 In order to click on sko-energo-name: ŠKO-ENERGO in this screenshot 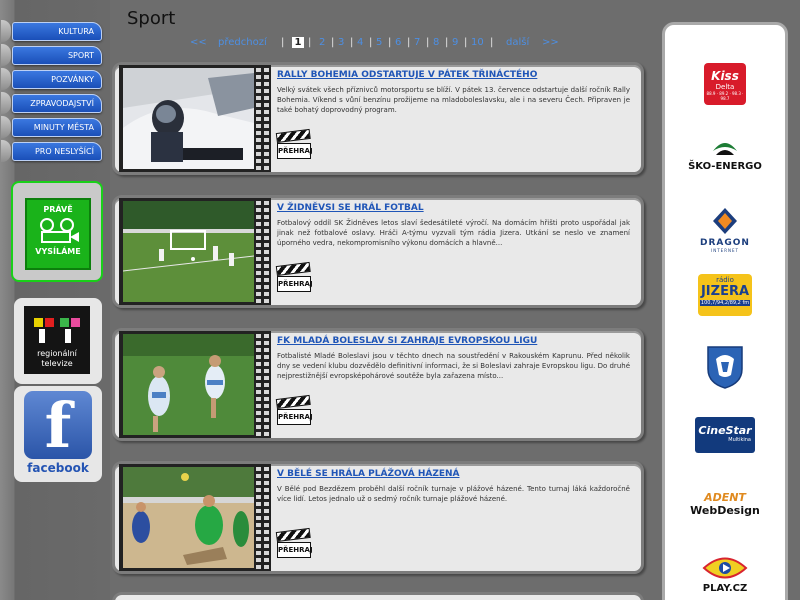, I will do `click(725, 166)`.